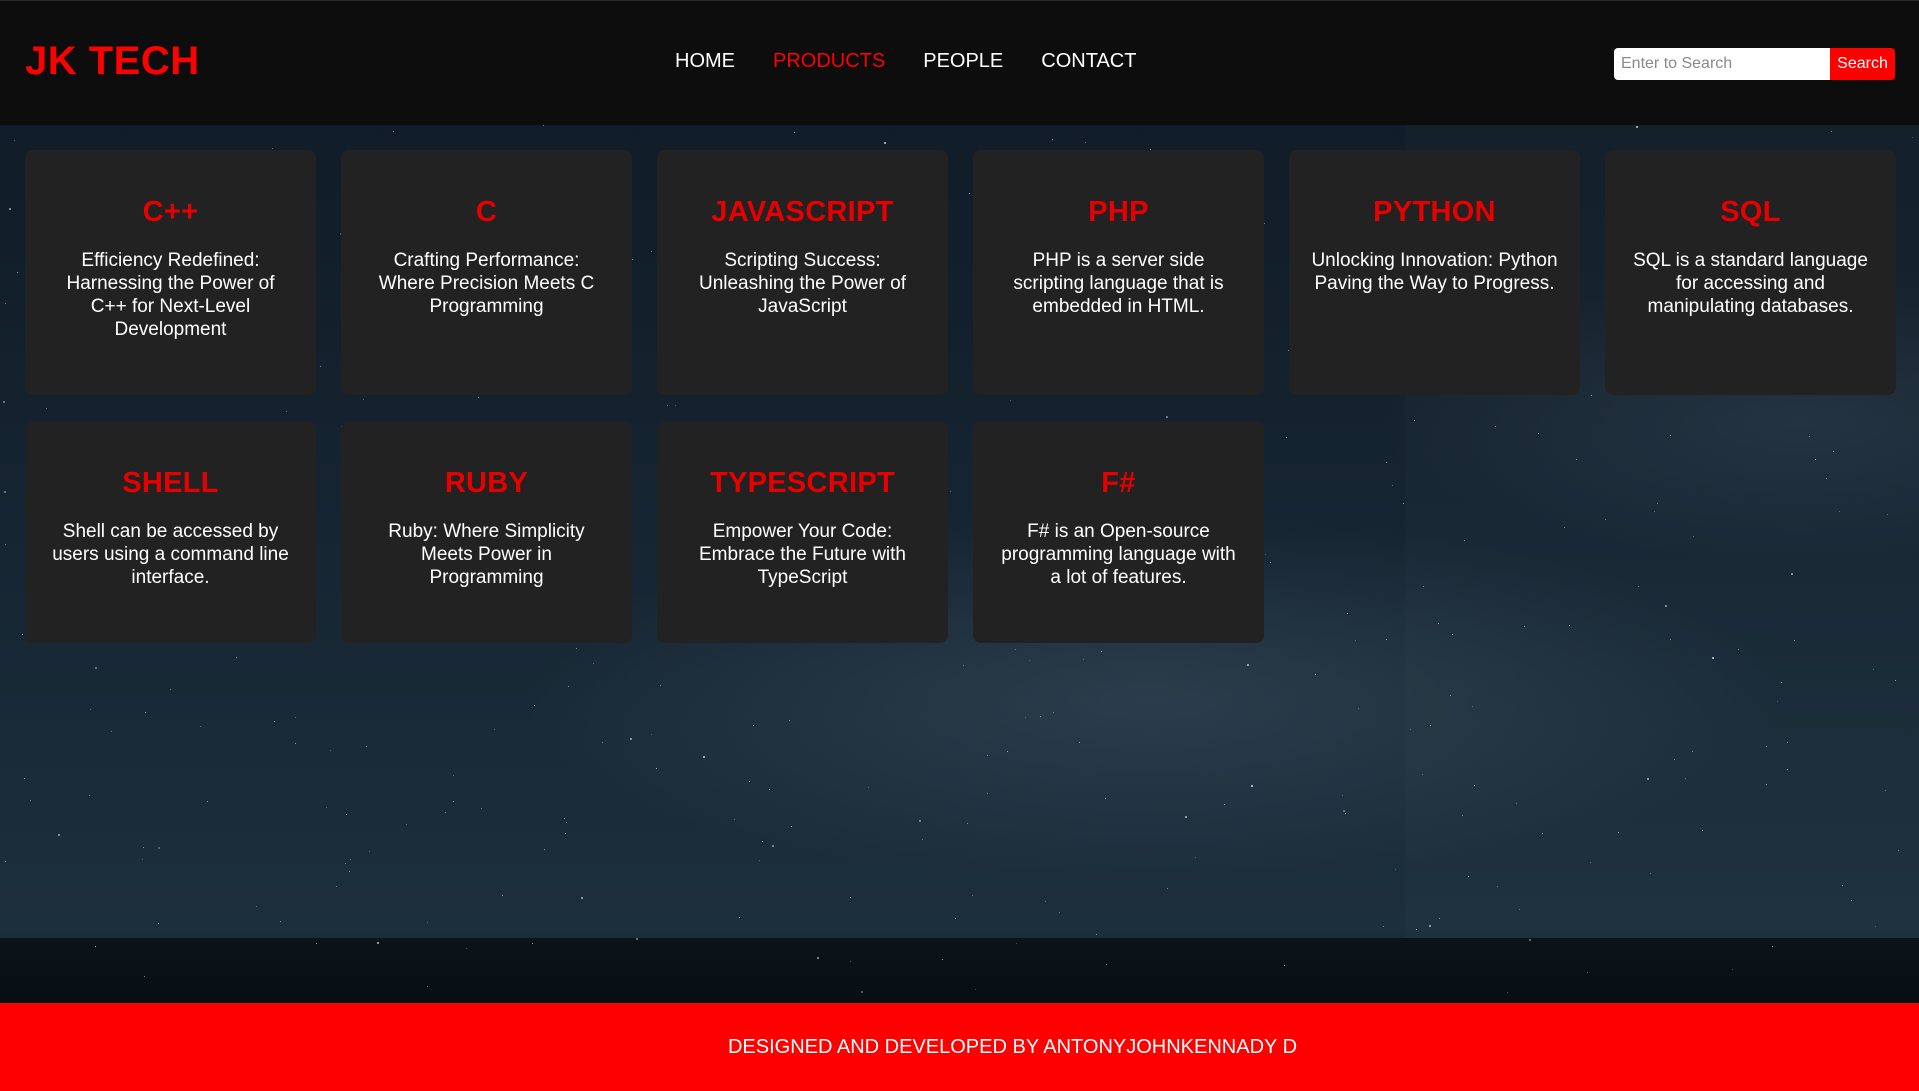 This screenshot has height=1091, width=1919. Describe the element at coordinates (963, 61) in the screenshot. I see `nav-people: PEOPLE` at that location.